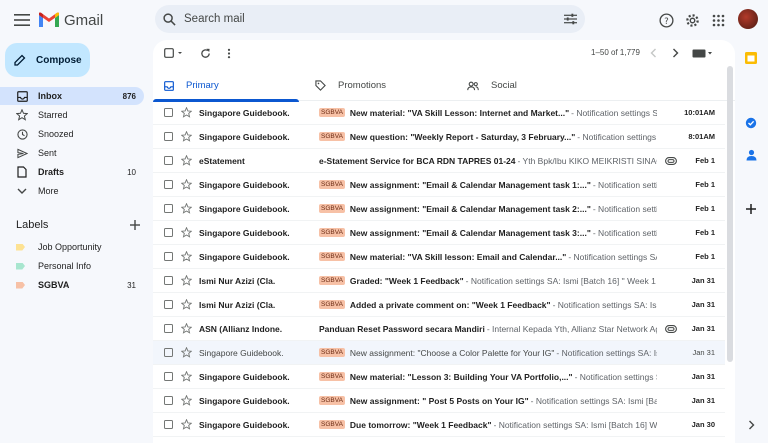 The width and height of the screenshot is (768, 443). I want to click on input-tools-button, so click(703, 53).